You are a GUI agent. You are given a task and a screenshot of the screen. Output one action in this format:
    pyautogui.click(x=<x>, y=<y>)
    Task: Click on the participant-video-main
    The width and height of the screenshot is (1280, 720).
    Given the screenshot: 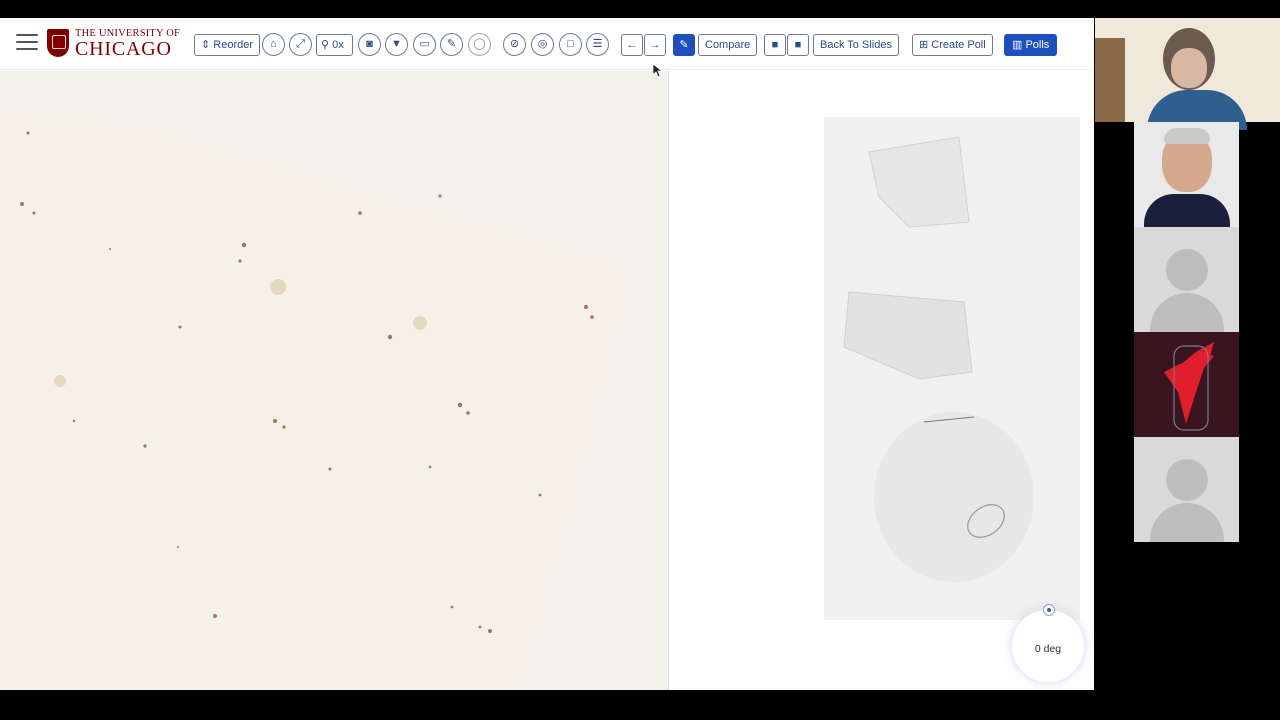 What is the action you would take?
    pyautogui.click(x=1187, y=74)
    